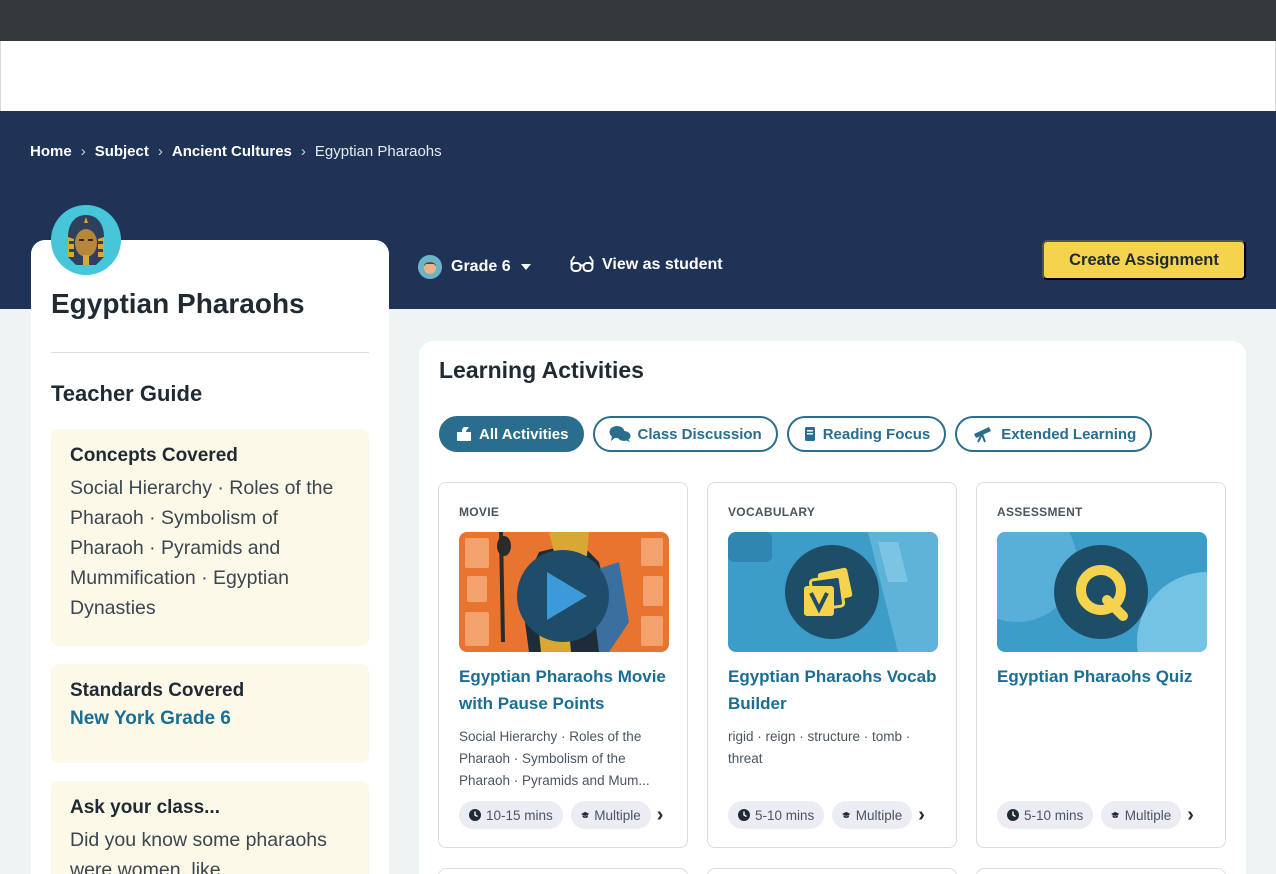 The height and width of the screenshot is (874, 1276). What do you see at coordinates (1144, 260) in the screenshot?
I see `create-assignment-button: Create Assignment` at bounding box center [1144, 260].